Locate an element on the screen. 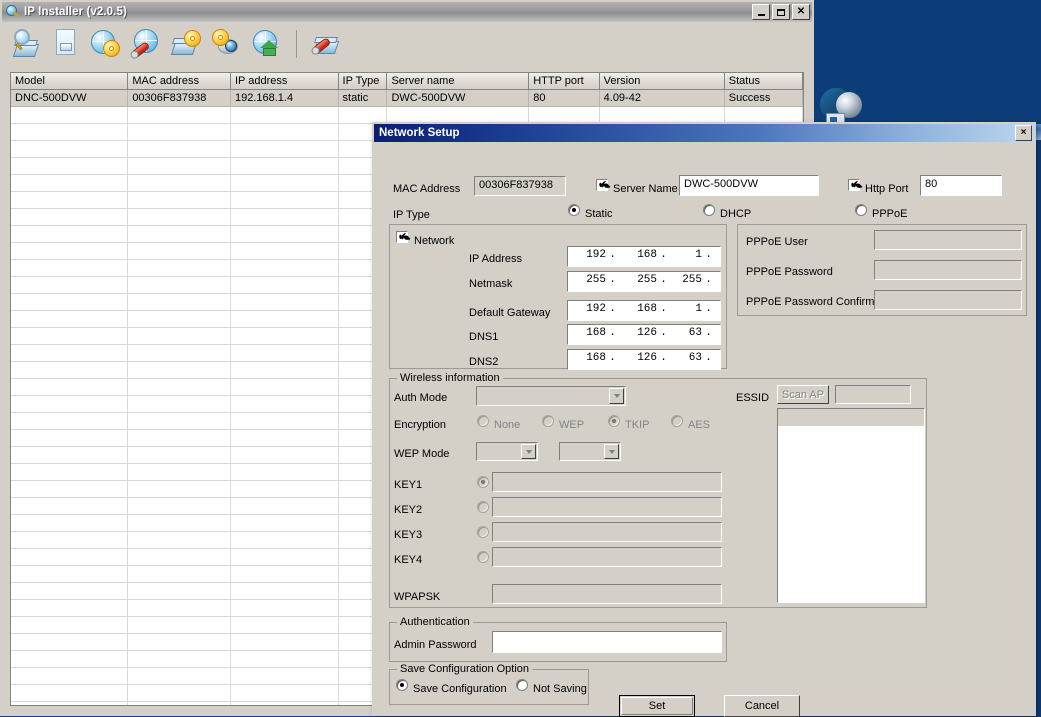 This screenshot has width=1041, height=717. http-port-checkbox: ✔ is located at coordinates (854, 185).